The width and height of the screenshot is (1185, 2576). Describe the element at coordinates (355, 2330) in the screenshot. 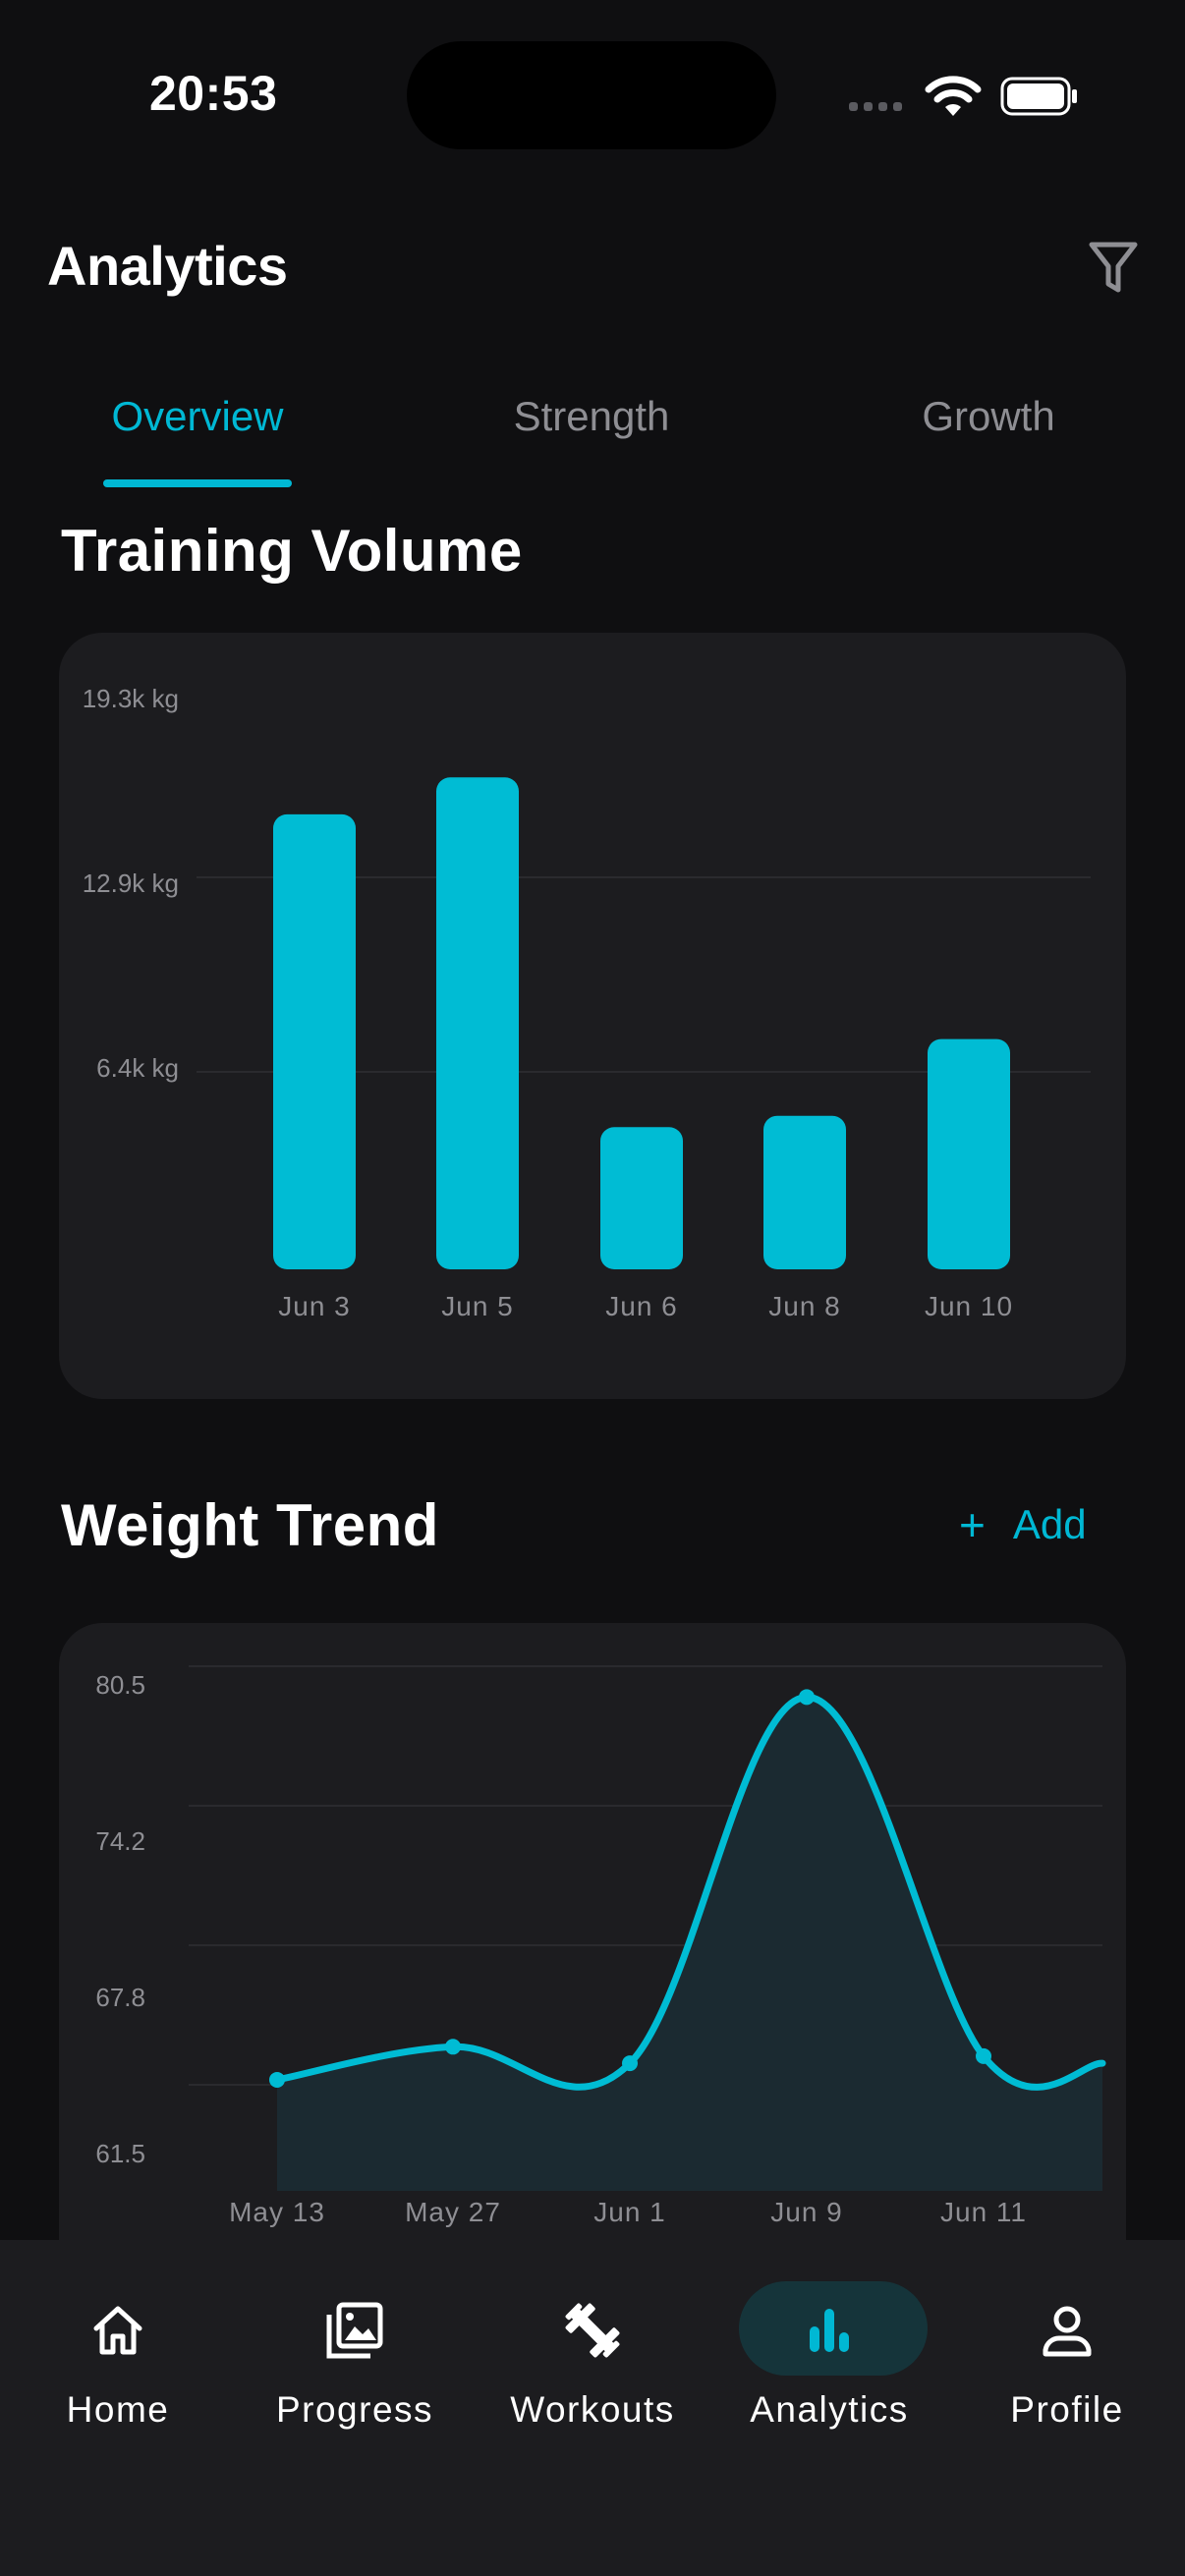

I see `gallery-icon` at that location.